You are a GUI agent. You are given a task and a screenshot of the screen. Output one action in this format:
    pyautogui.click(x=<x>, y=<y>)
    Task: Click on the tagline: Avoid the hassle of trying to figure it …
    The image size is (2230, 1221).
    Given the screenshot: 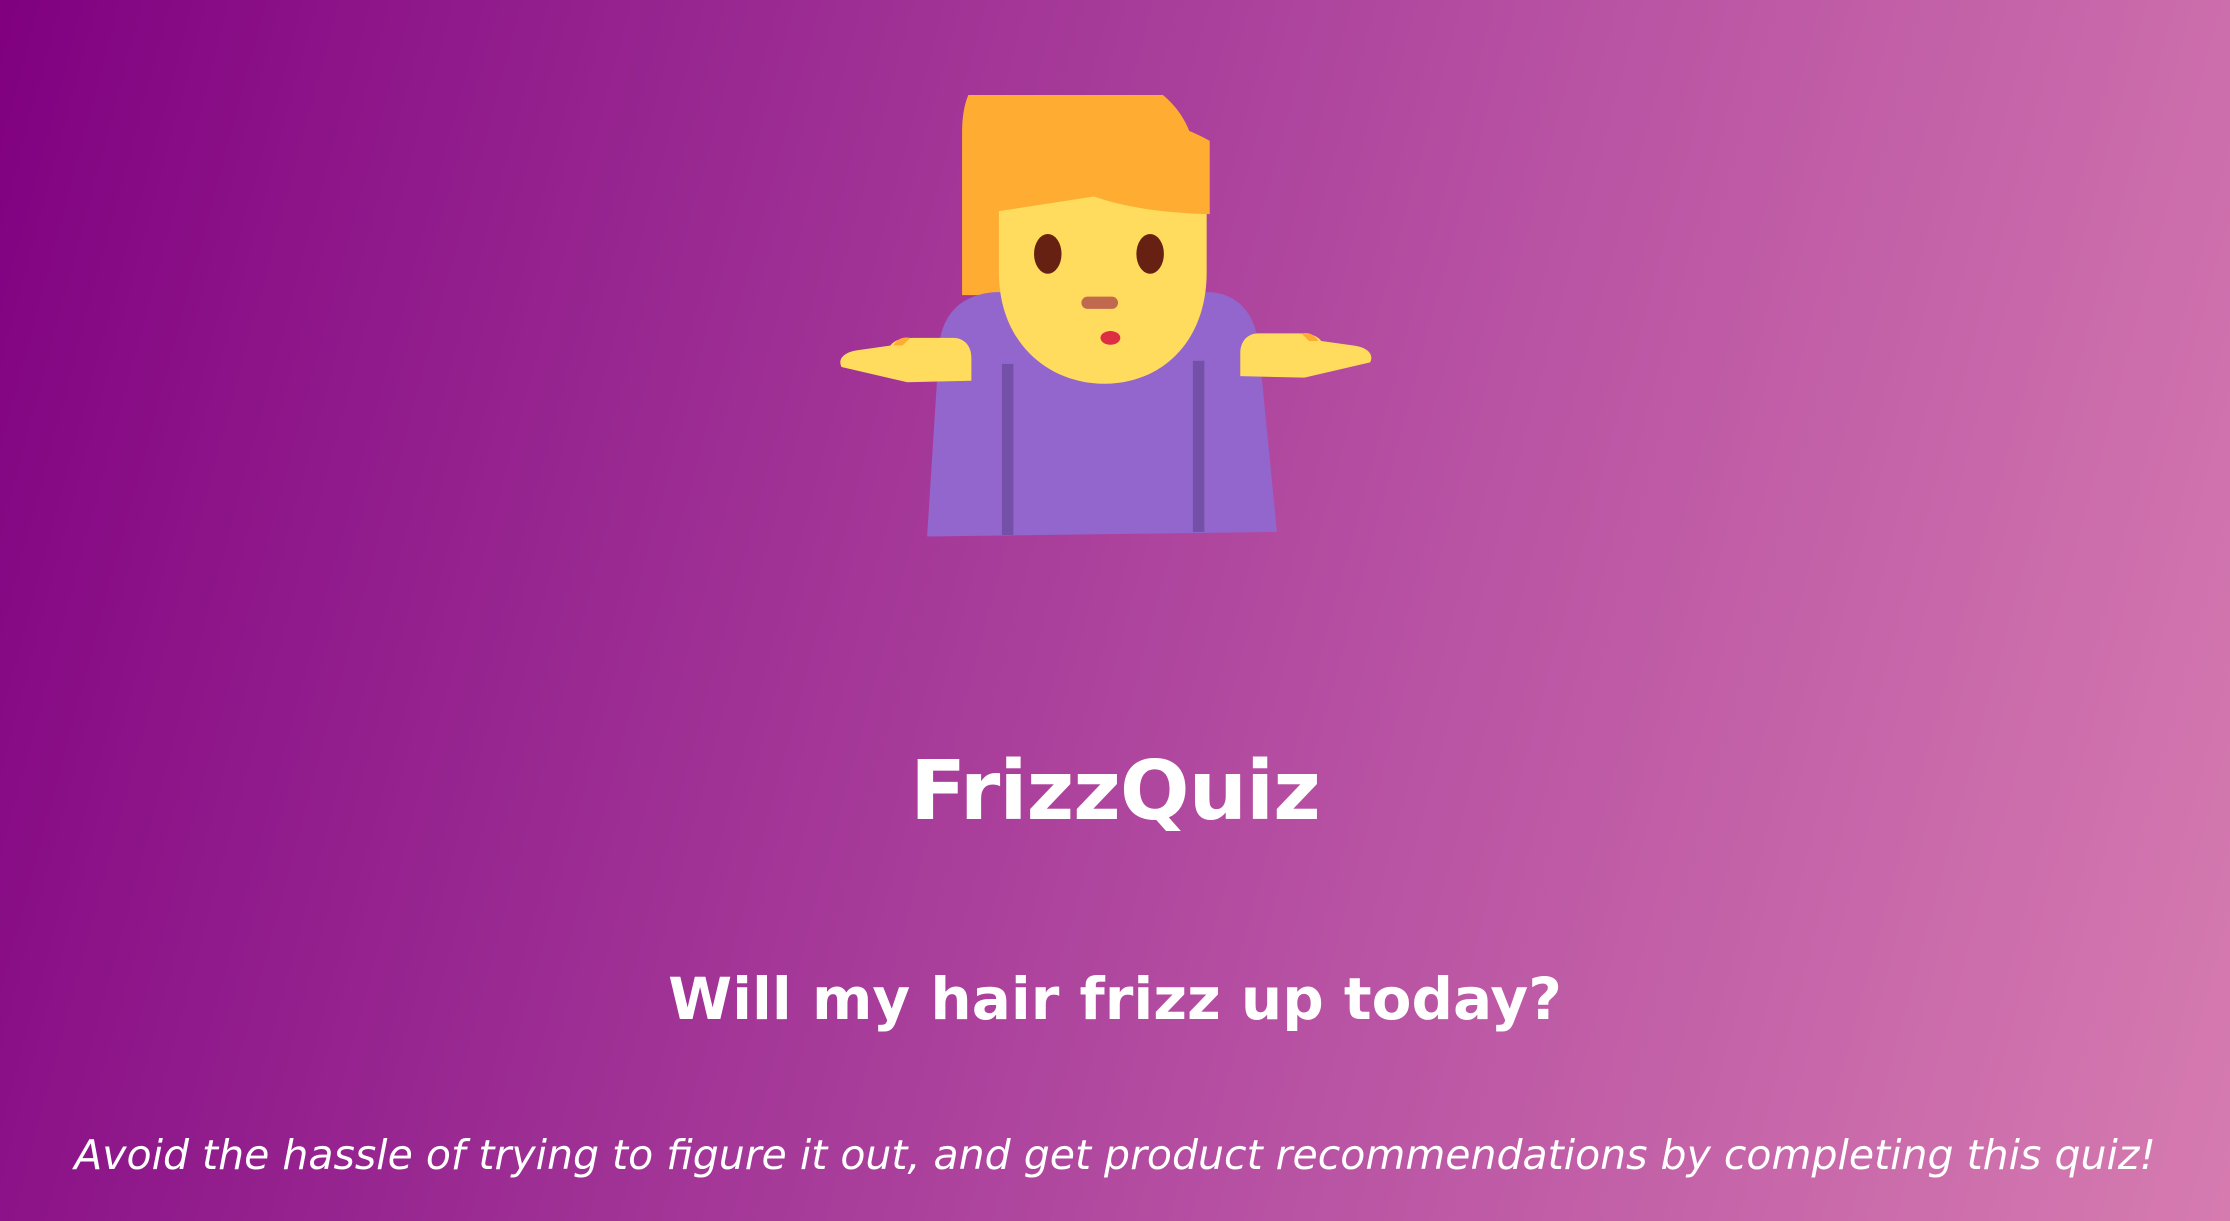 What is the action you would take?
    pyautogui.click(x=1115, y=1155)
    